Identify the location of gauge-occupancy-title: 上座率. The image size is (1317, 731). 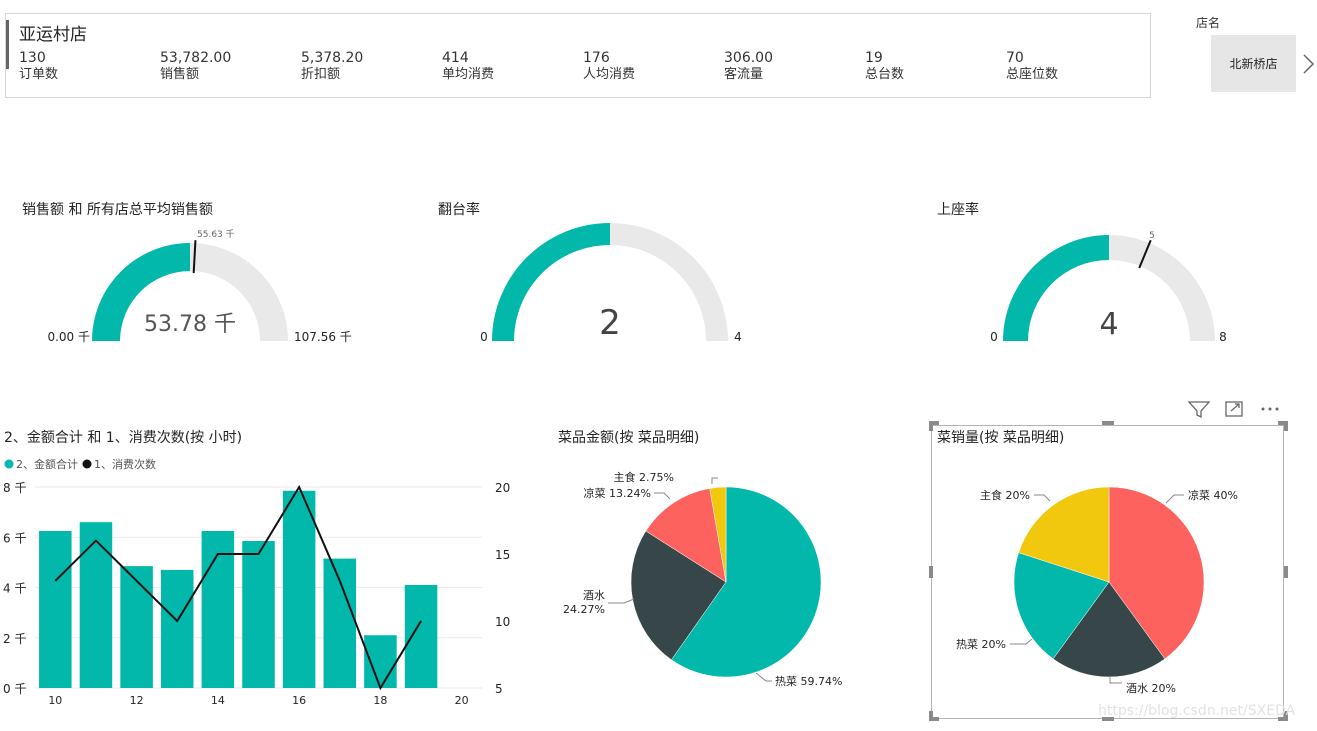
(958, 210).